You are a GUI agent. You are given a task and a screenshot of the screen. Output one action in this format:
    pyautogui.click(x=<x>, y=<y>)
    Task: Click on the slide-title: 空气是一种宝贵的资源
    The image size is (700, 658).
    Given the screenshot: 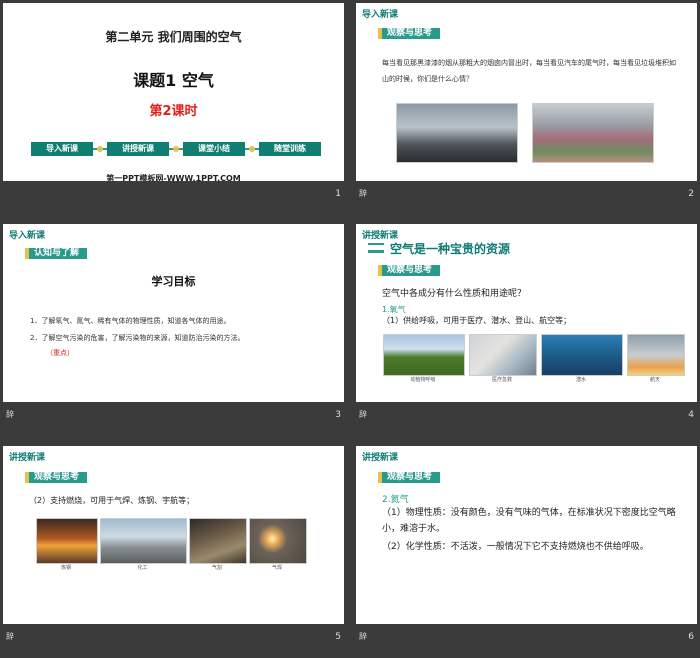 What is the action you would take?
    pyautogui.click(x=450, y=249)
    